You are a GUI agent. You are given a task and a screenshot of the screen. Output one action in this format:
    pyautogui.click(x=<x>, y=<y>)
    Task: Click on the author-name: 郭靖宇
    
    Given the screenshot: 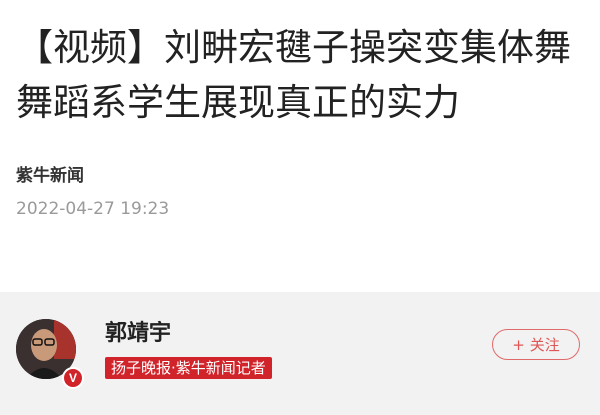 What is the action you would take?
    pyautogui.click(x=138, y=334)
    